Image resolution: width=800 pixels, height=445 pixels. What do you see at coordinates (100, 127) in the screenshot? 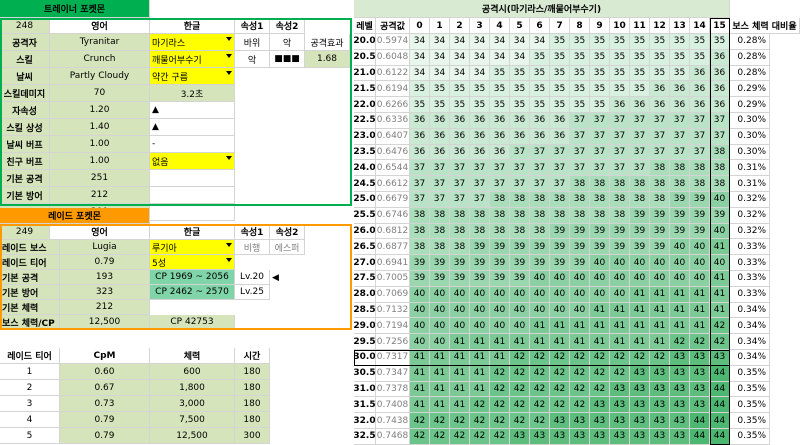
I see `trainer-row-en: 1.40` at bounding box center [100, 127].